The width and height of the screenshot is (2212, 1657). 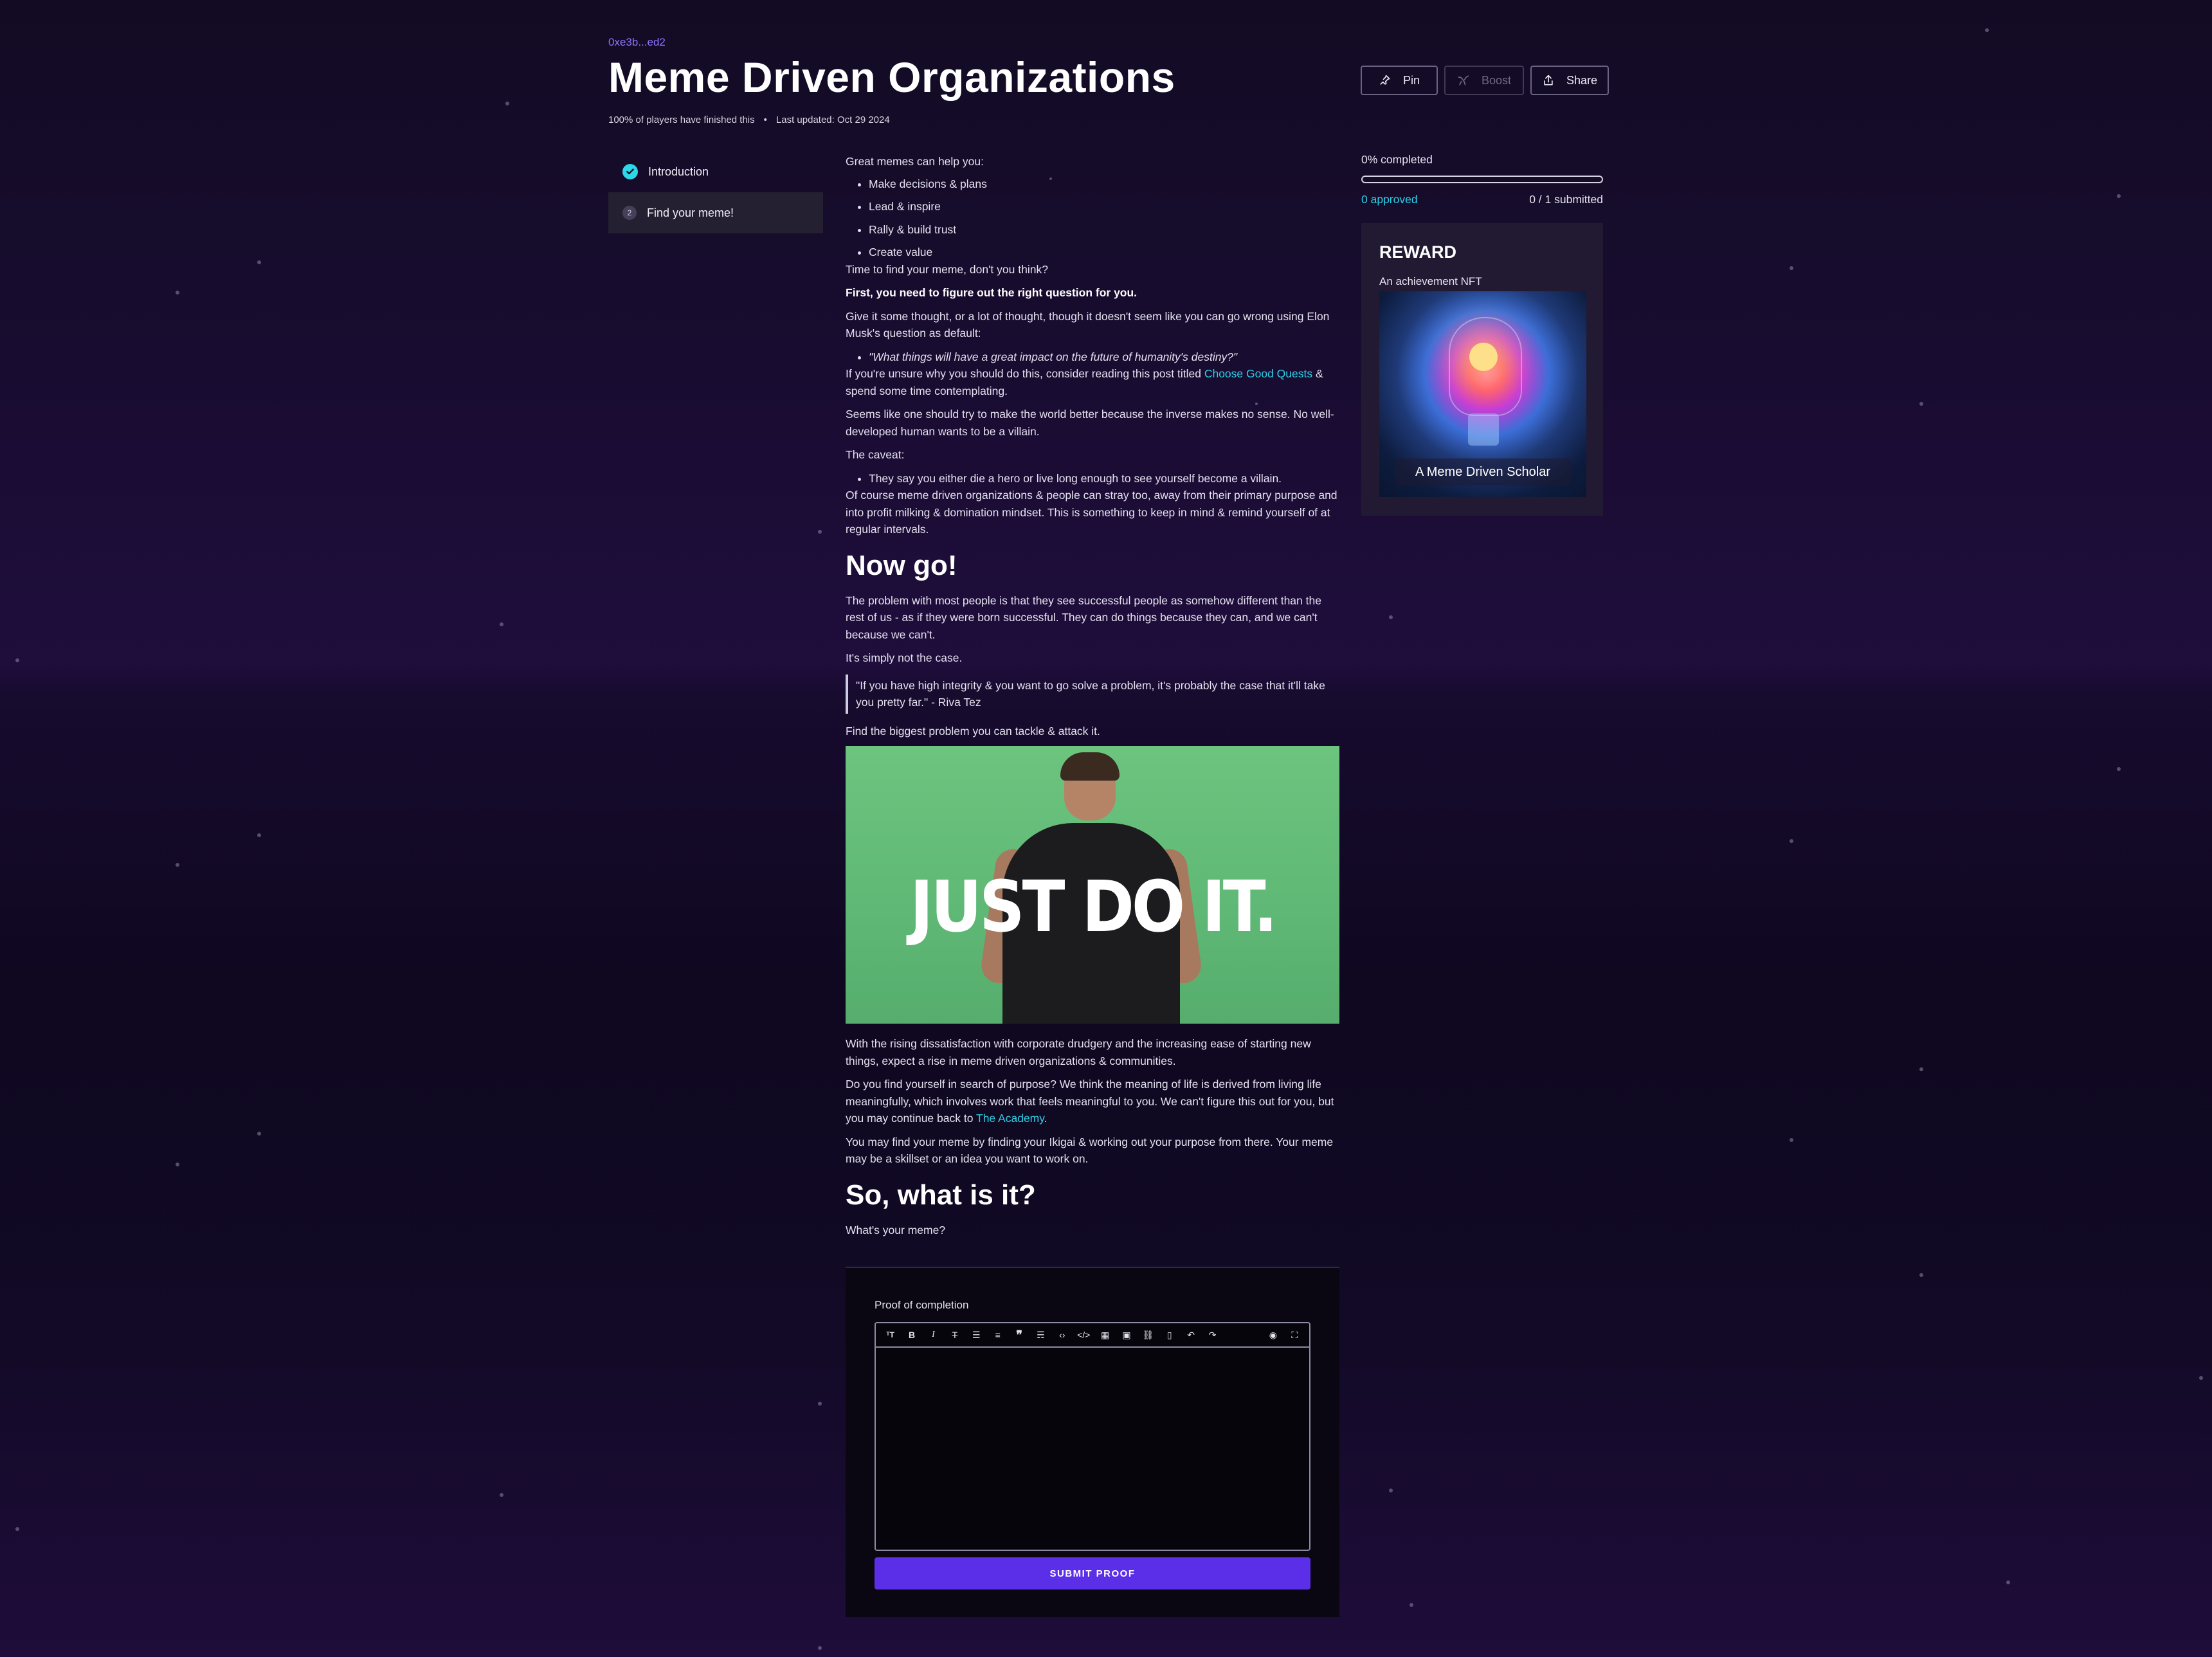 I want to click on the-academy-link: The Academy, so click(x=1010, y=1118).